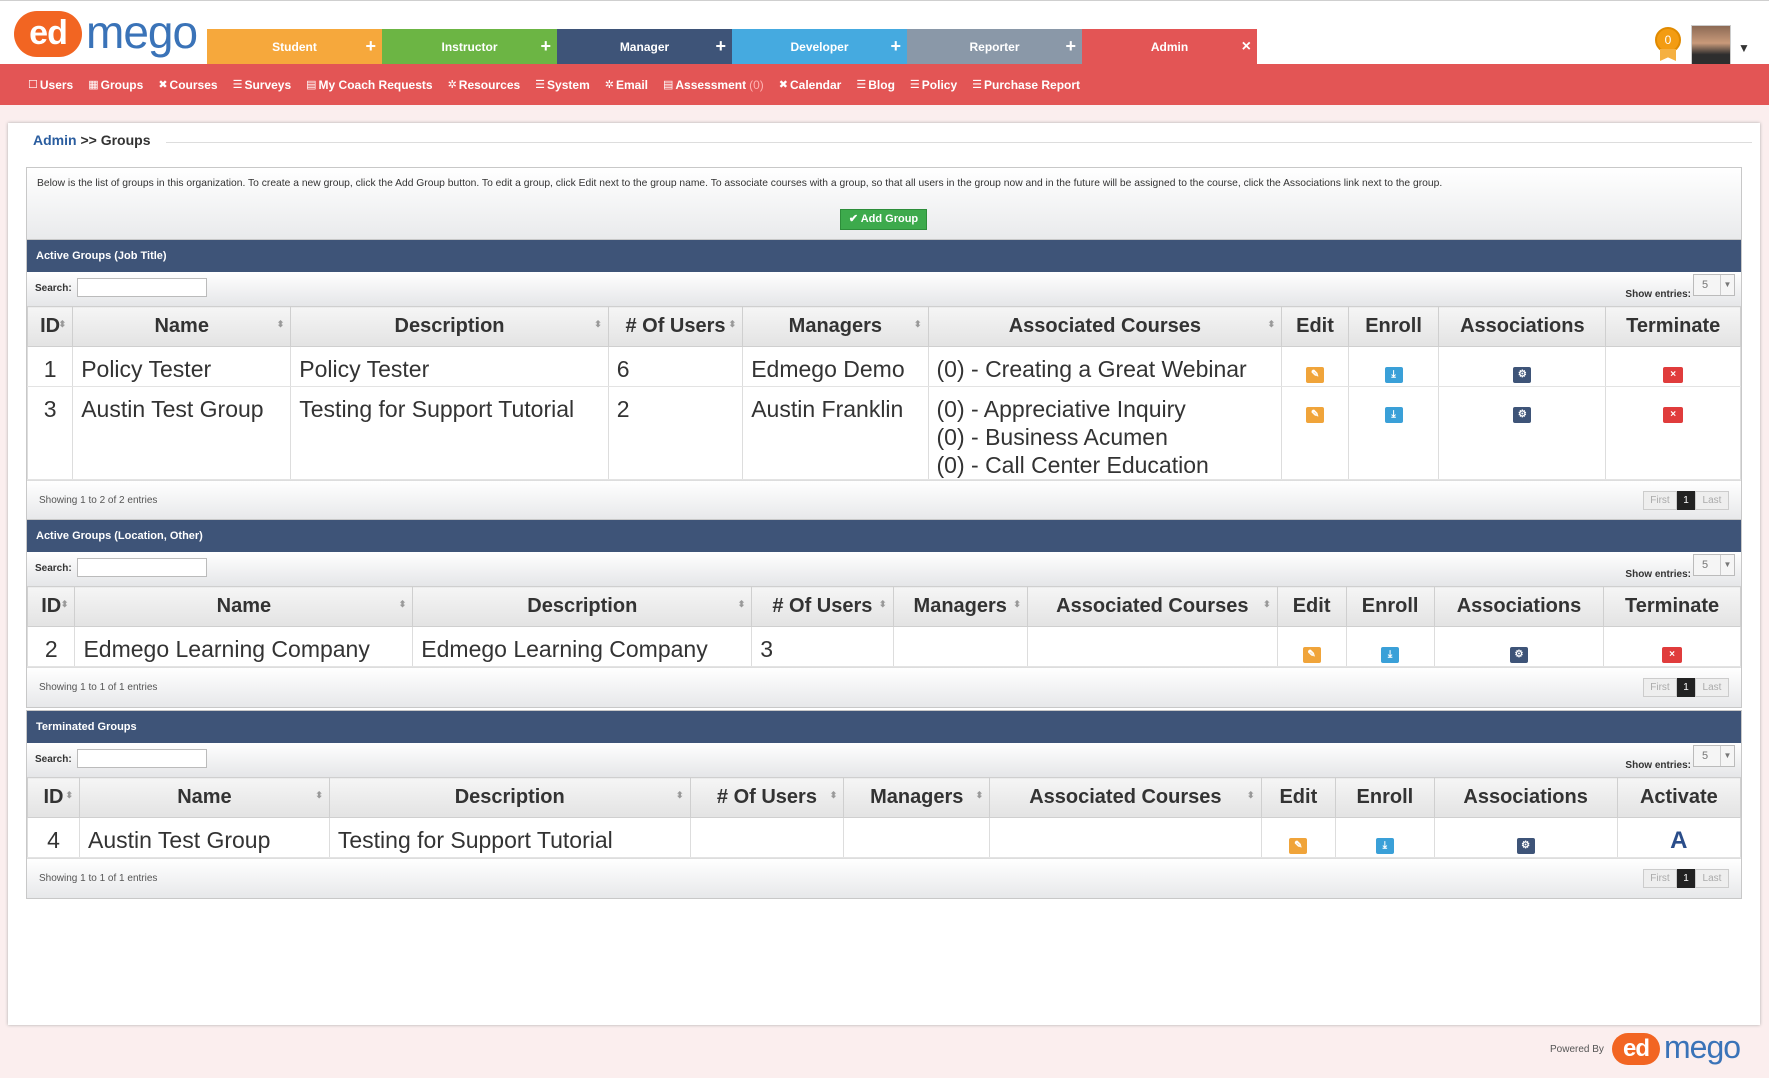 This screenshot has height=1078, width=1769. I want to click on group-managers, so click(960, 646).